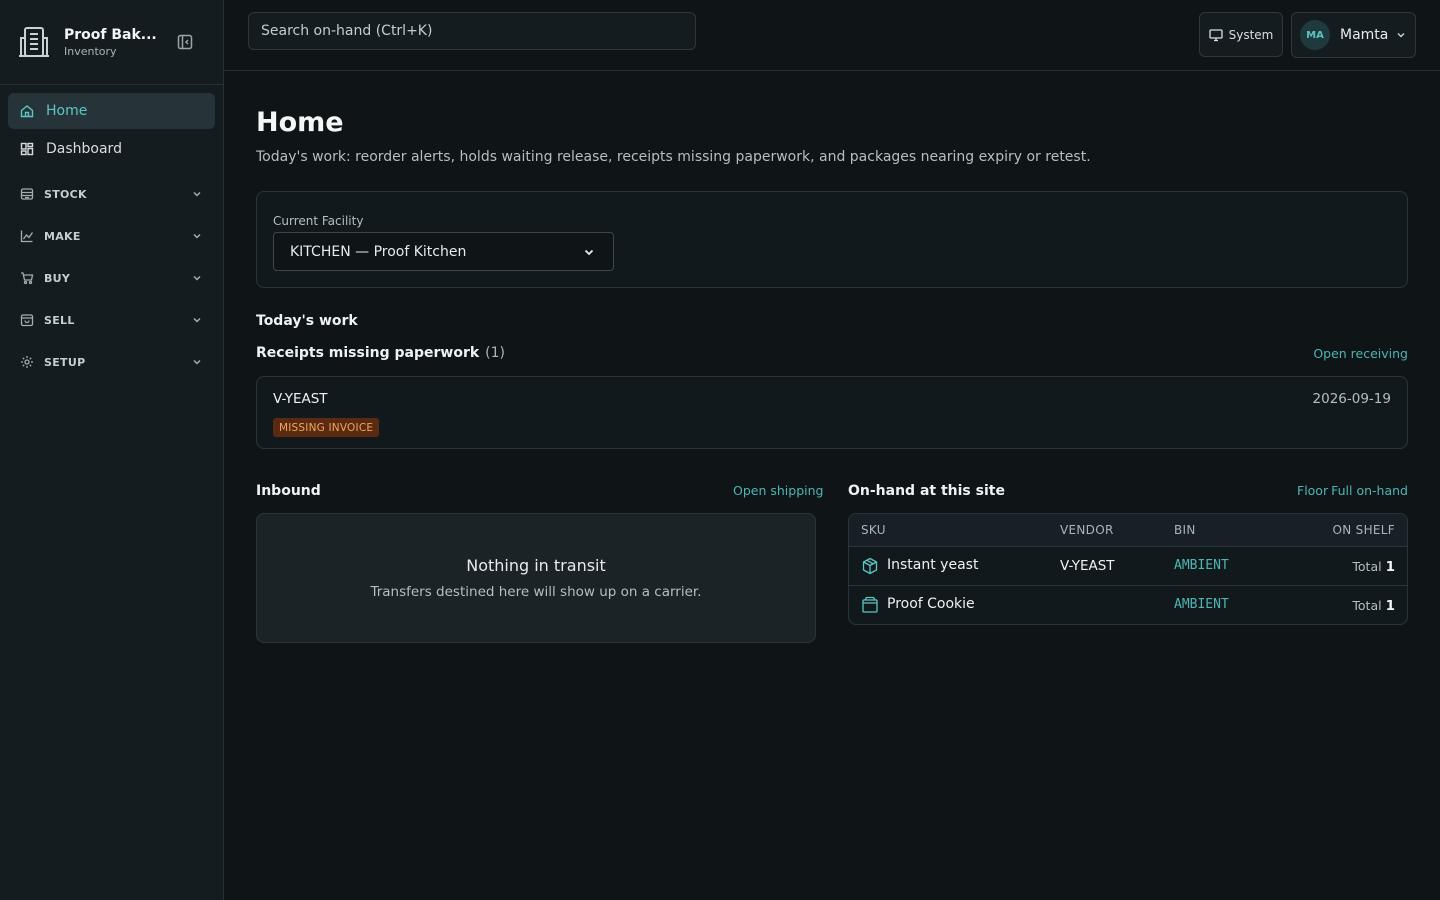 This screenshot has height=900, width=1440. I want to click on column-header-vendor: VENDOR, so click(1087, 530).